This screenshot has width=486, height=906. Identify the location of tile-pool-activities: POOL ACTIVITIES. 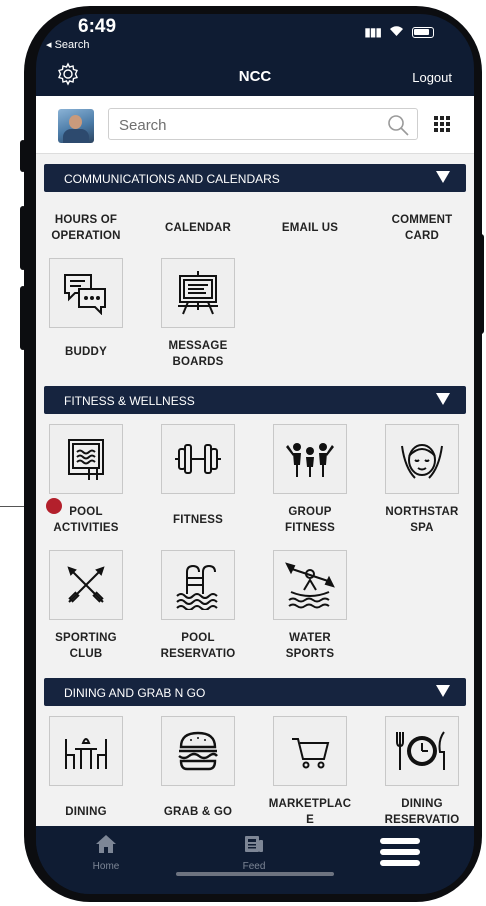
(89, 480).